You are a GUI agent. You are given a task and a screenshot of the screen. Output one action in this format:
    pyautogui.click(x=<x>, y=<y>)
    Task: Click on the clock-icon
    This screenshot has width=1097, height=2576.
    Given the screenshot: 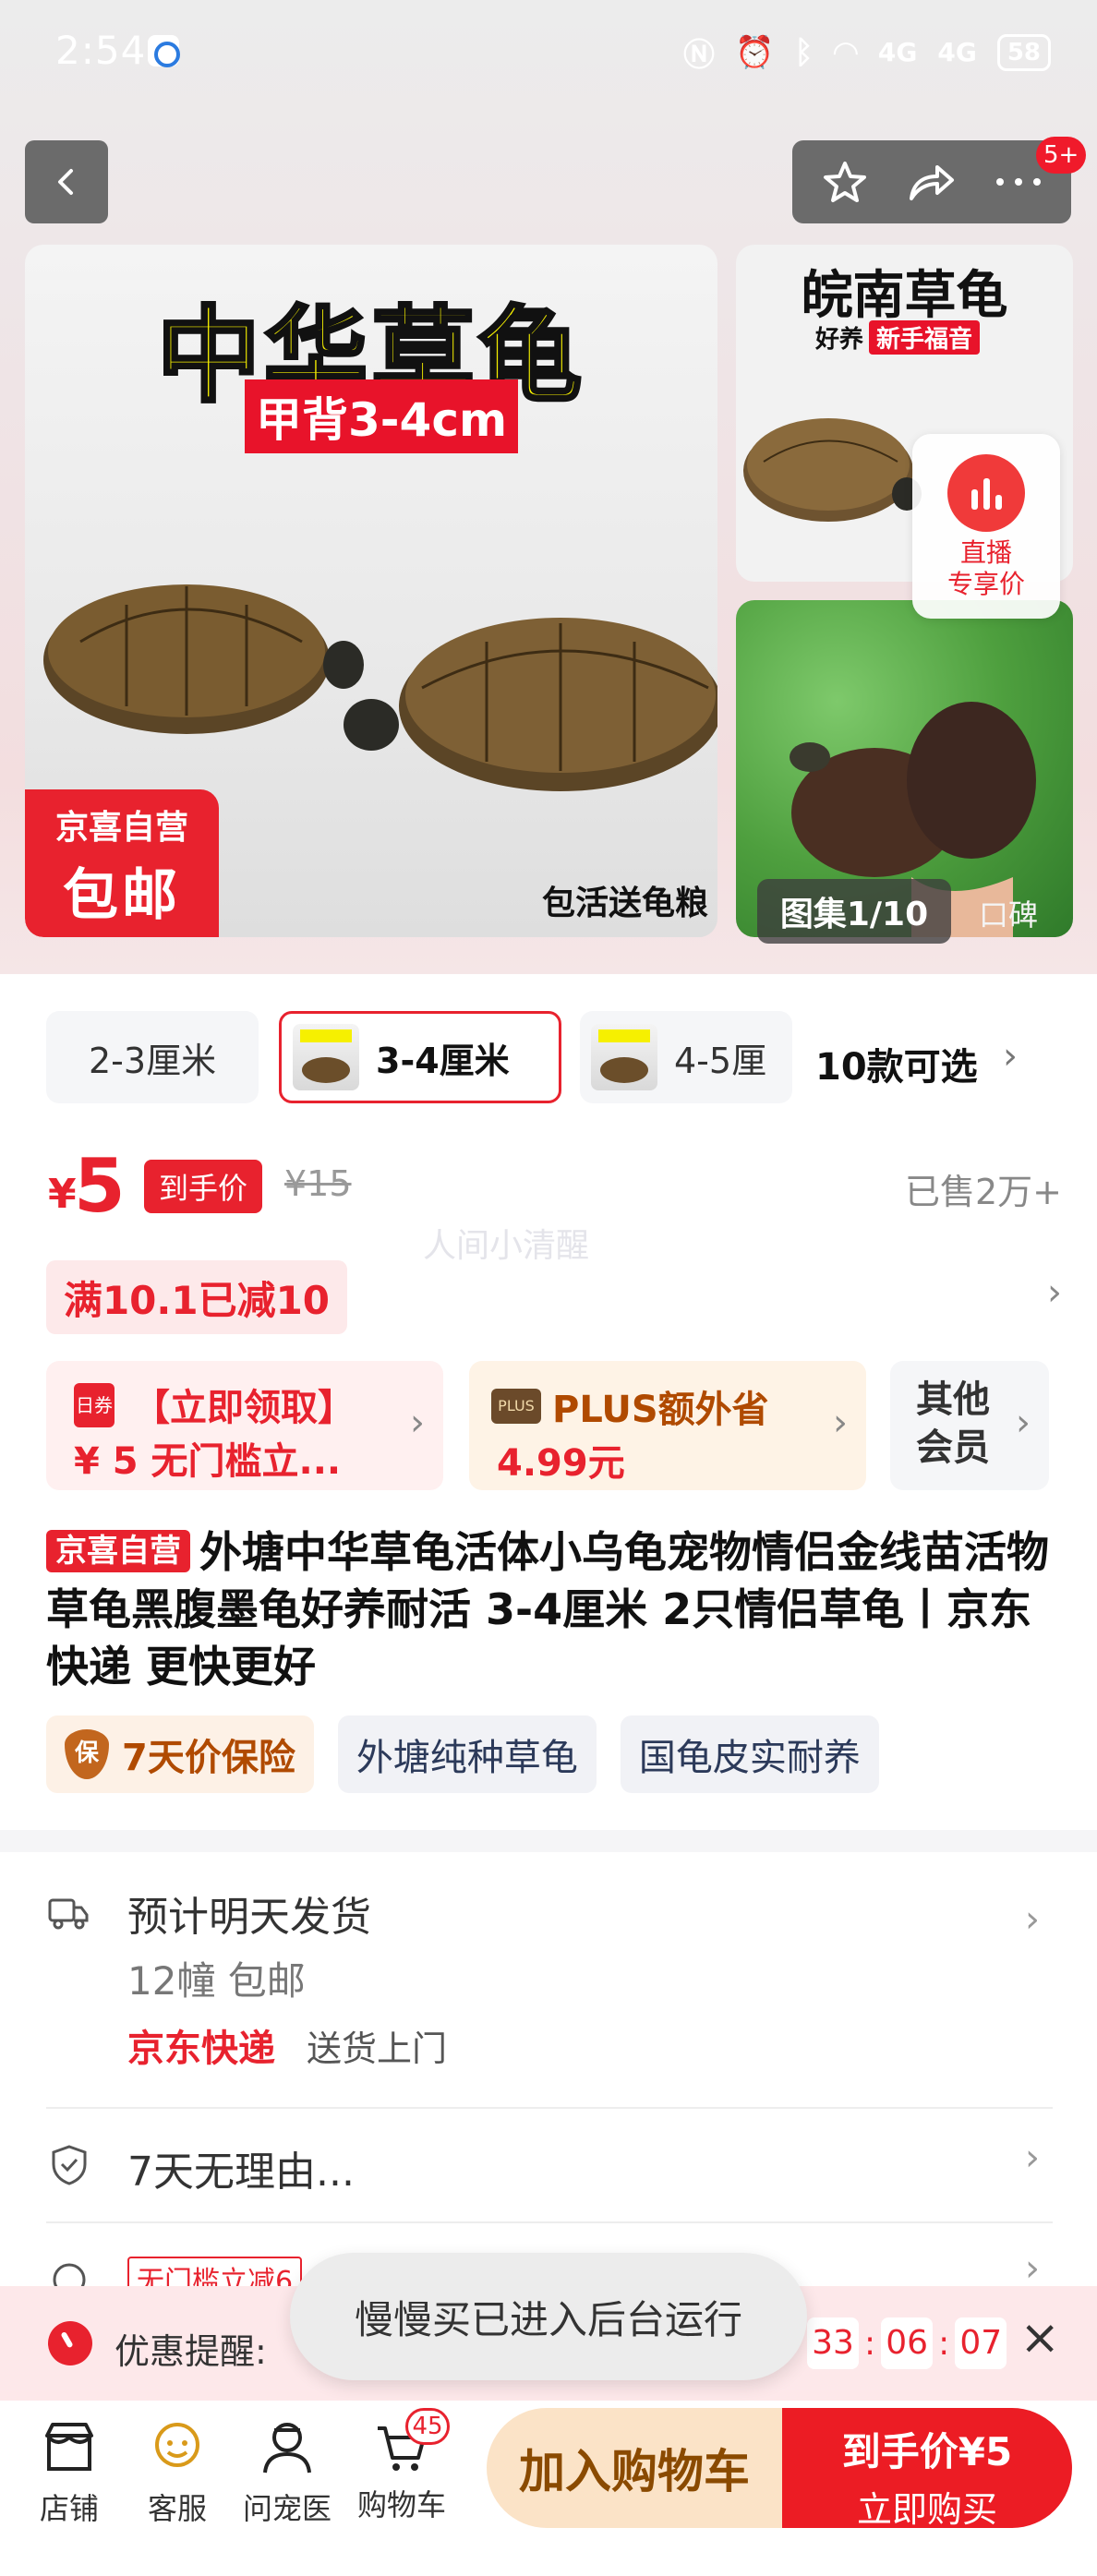 What is the action you would take?
    pyautogui.click(x=70, y=2343)
    